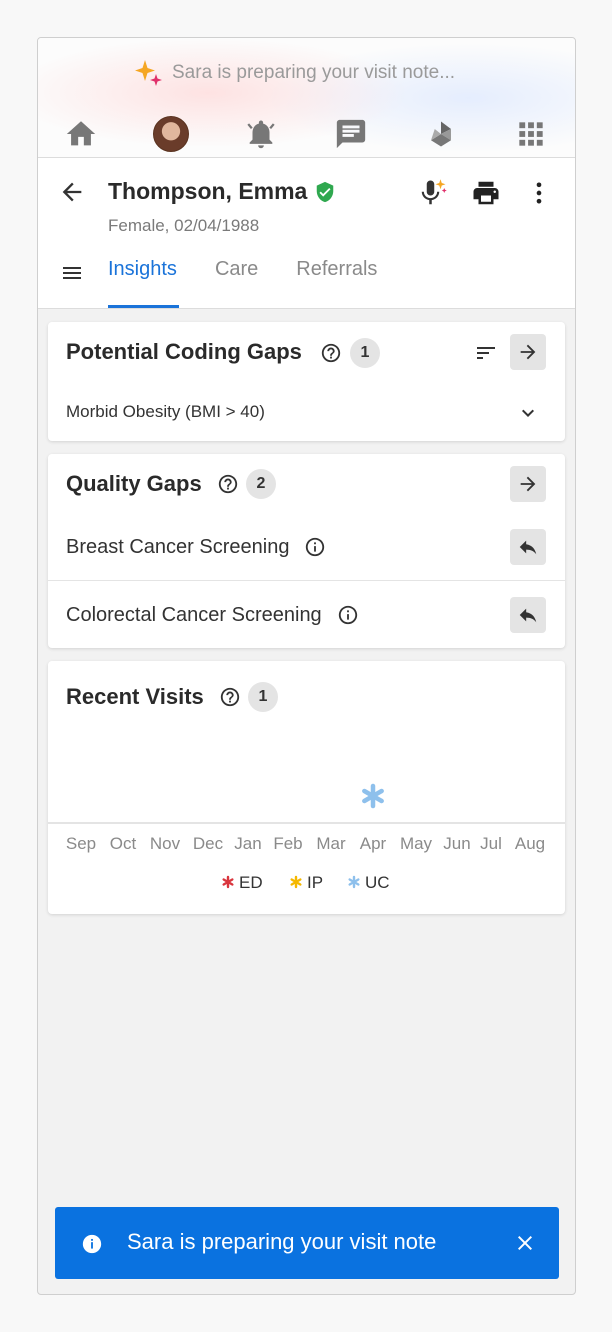 This screenshot has width=612, height=1332. Describe the element at coordinates (486, 353) in the screenshot. I see `sort-icon` at that location.